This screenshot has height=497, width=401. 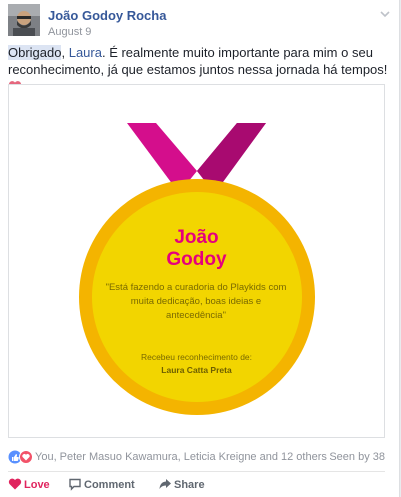 I want to click on medal-name-last: Godoy, so click(x=196, y=259).